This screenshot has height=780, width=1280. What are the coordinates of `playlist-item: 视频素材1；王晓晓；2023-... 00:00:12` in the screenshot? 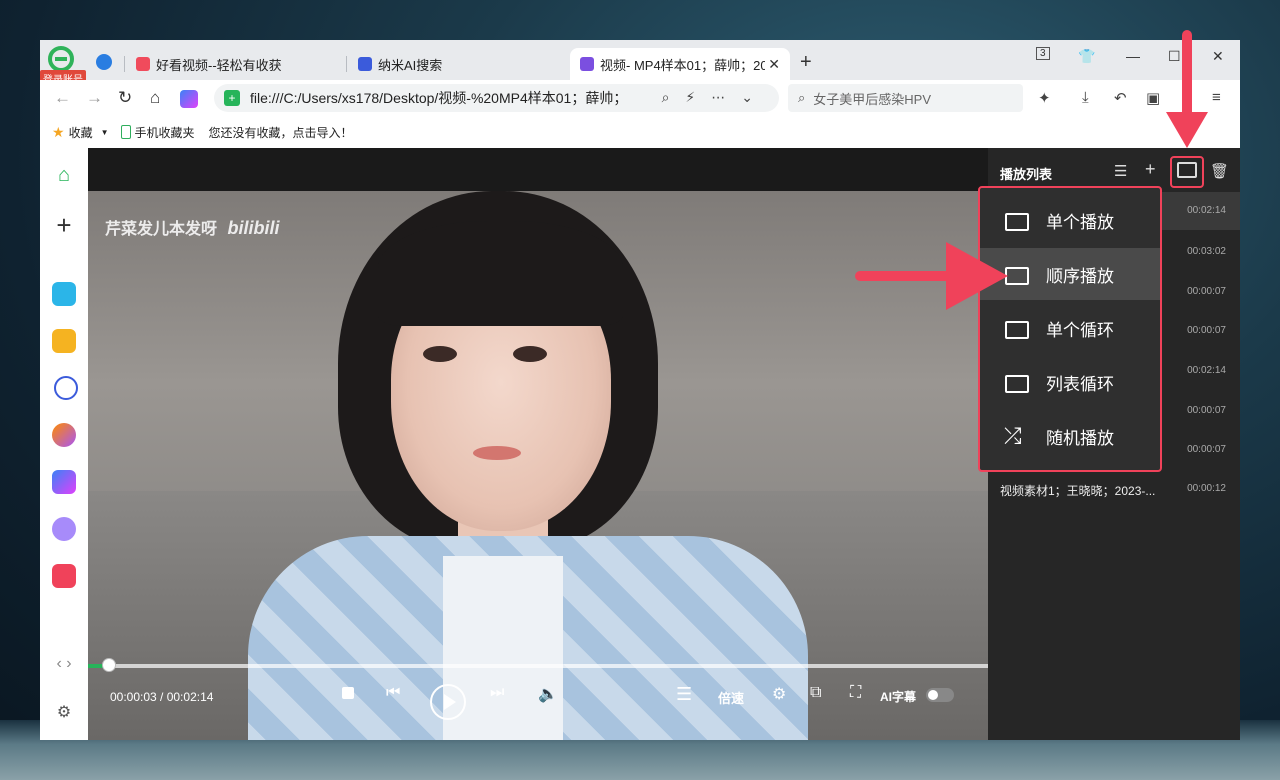 It's located at (1114, 489).